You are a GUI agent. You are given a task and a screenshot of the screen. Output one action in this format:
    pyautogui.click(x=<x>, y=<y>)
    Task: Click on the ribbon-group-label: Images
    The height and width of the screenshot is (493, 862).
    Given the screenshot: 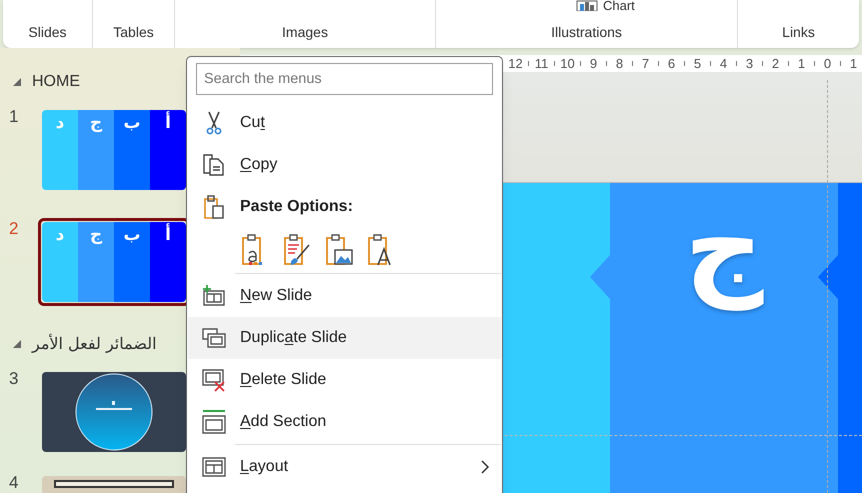 What is the action you would take?
    pyautogui.click(x=305, y=32)
    